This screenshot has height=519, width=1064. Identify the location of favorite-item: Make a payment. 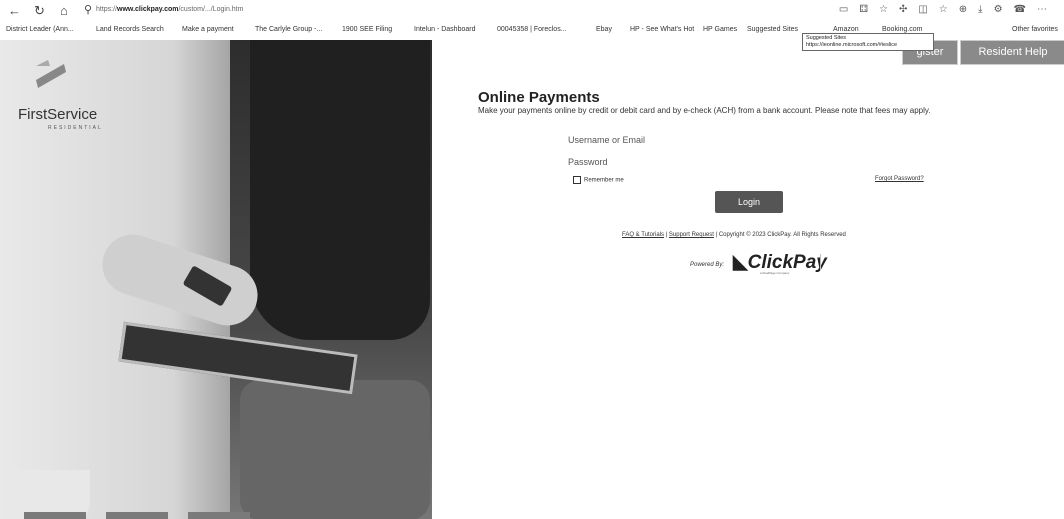
(208, 29).